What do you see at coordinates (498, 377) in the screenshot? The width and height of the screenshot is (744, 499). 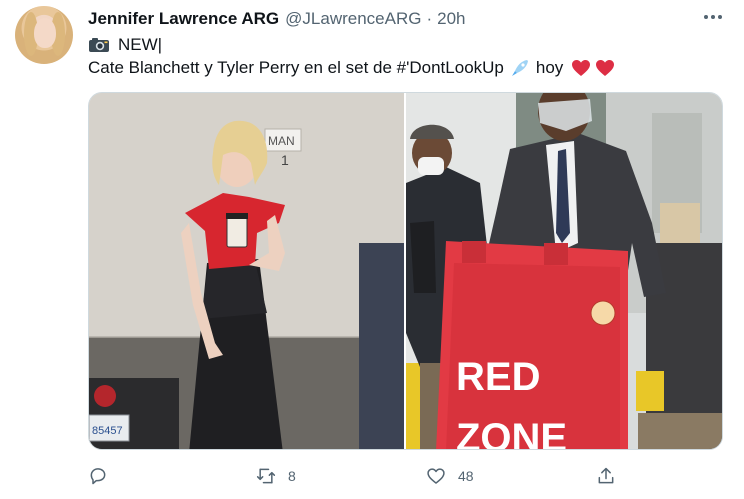 I see `red-sign-text: RED` at bounding box center [498, 377].